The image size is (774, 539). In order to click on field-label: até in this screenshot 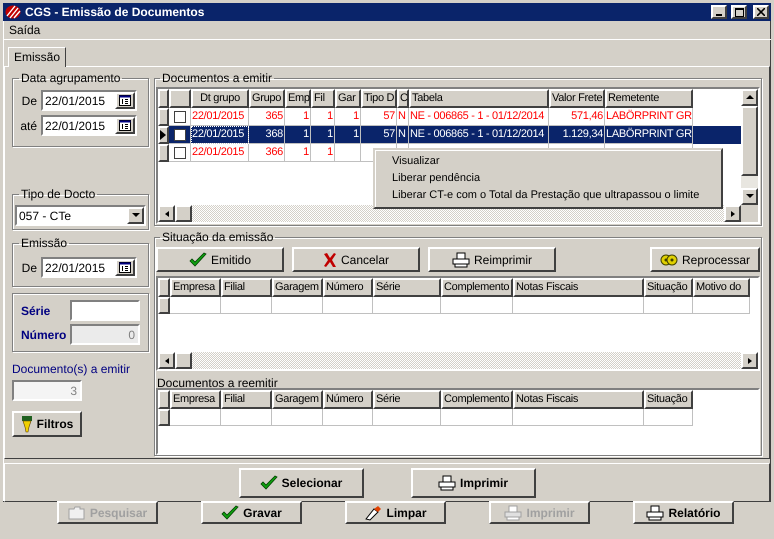, I will do `click(28, 126)`.